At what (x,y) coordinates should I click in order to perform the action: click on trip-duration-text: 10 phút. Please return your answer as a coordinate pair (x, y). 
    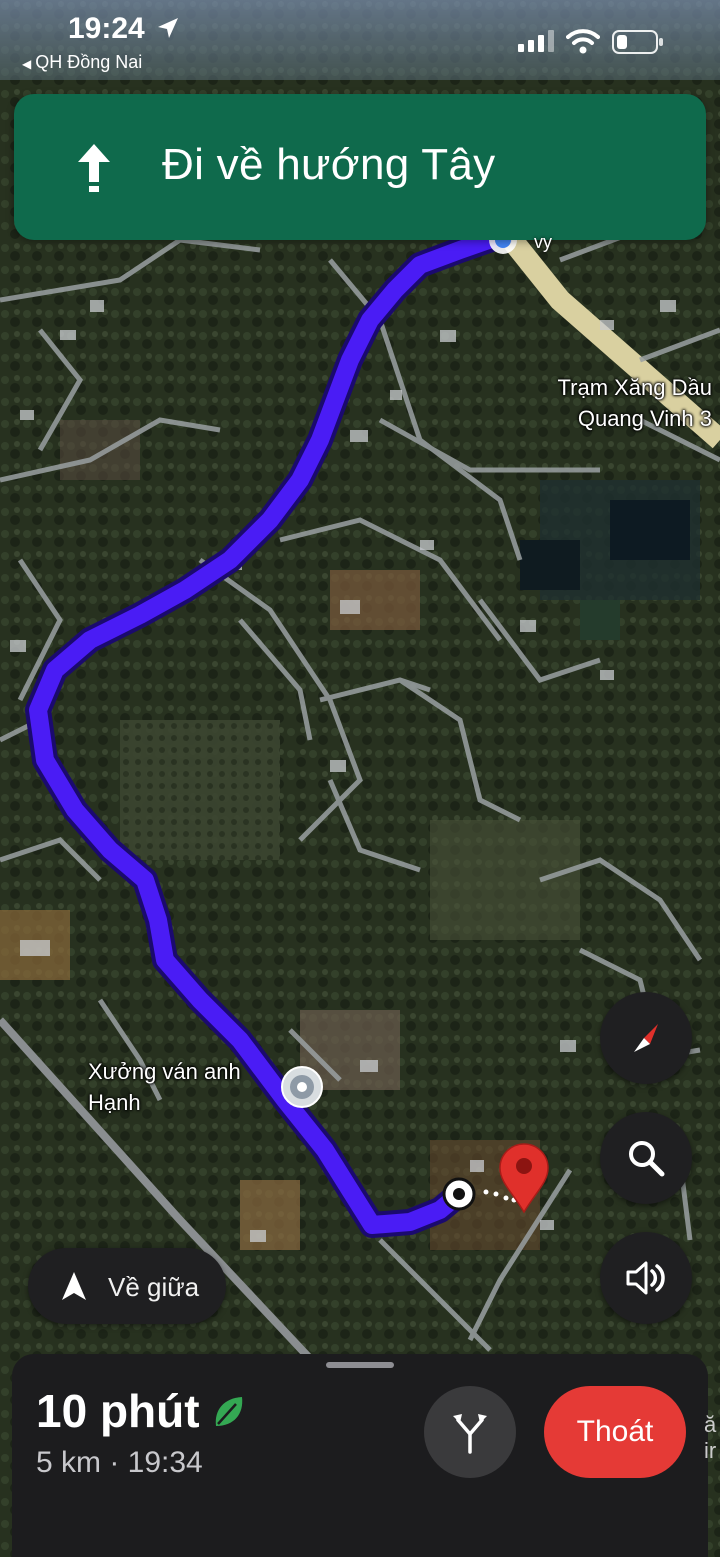
    Looking at the image, I should click on (118, 1411).